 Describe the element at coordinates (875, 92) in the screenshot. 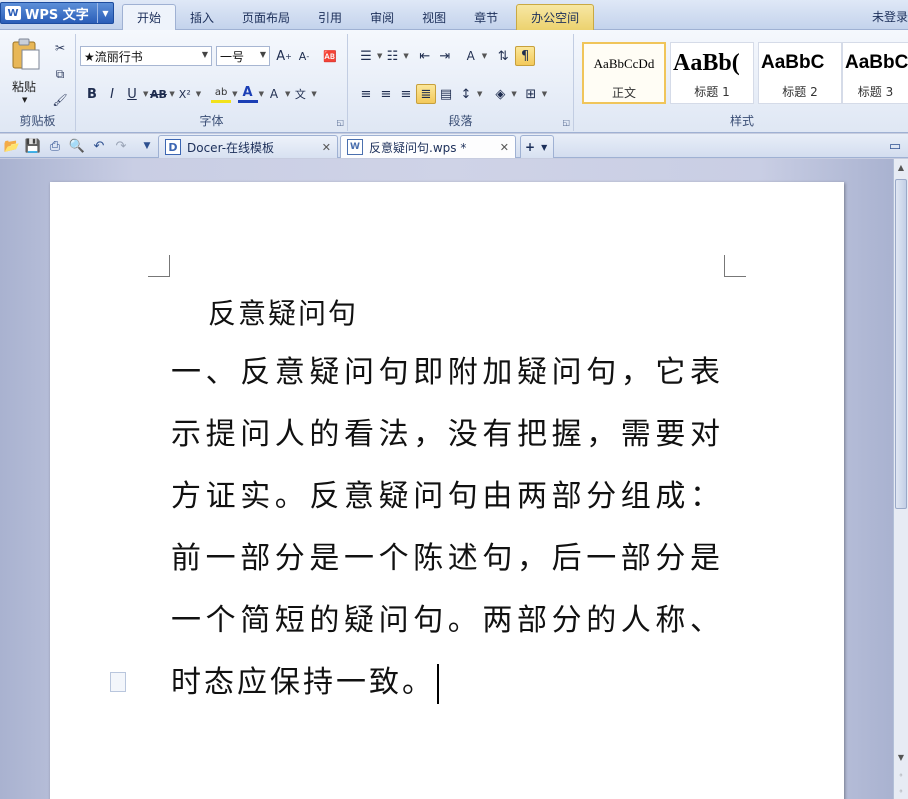

I see `style-name: 标题 3` at that location.